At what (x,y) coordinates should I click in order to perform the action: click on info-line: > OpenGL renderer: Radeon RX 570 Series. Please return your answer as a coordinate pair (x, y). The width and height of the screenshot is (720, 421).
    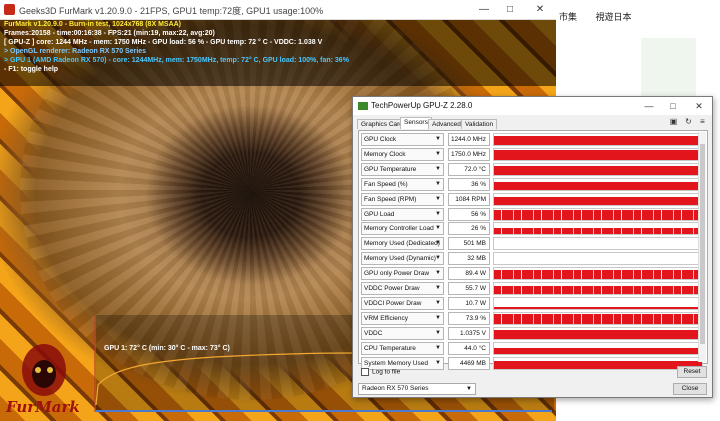
    Looking at the image, I should click on (75, 51).